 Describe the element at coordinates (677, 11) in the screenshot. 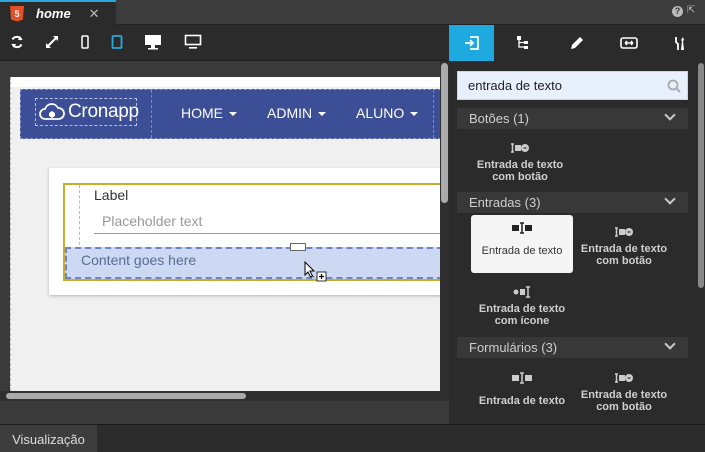

I see `help-icon: ?` at that location.